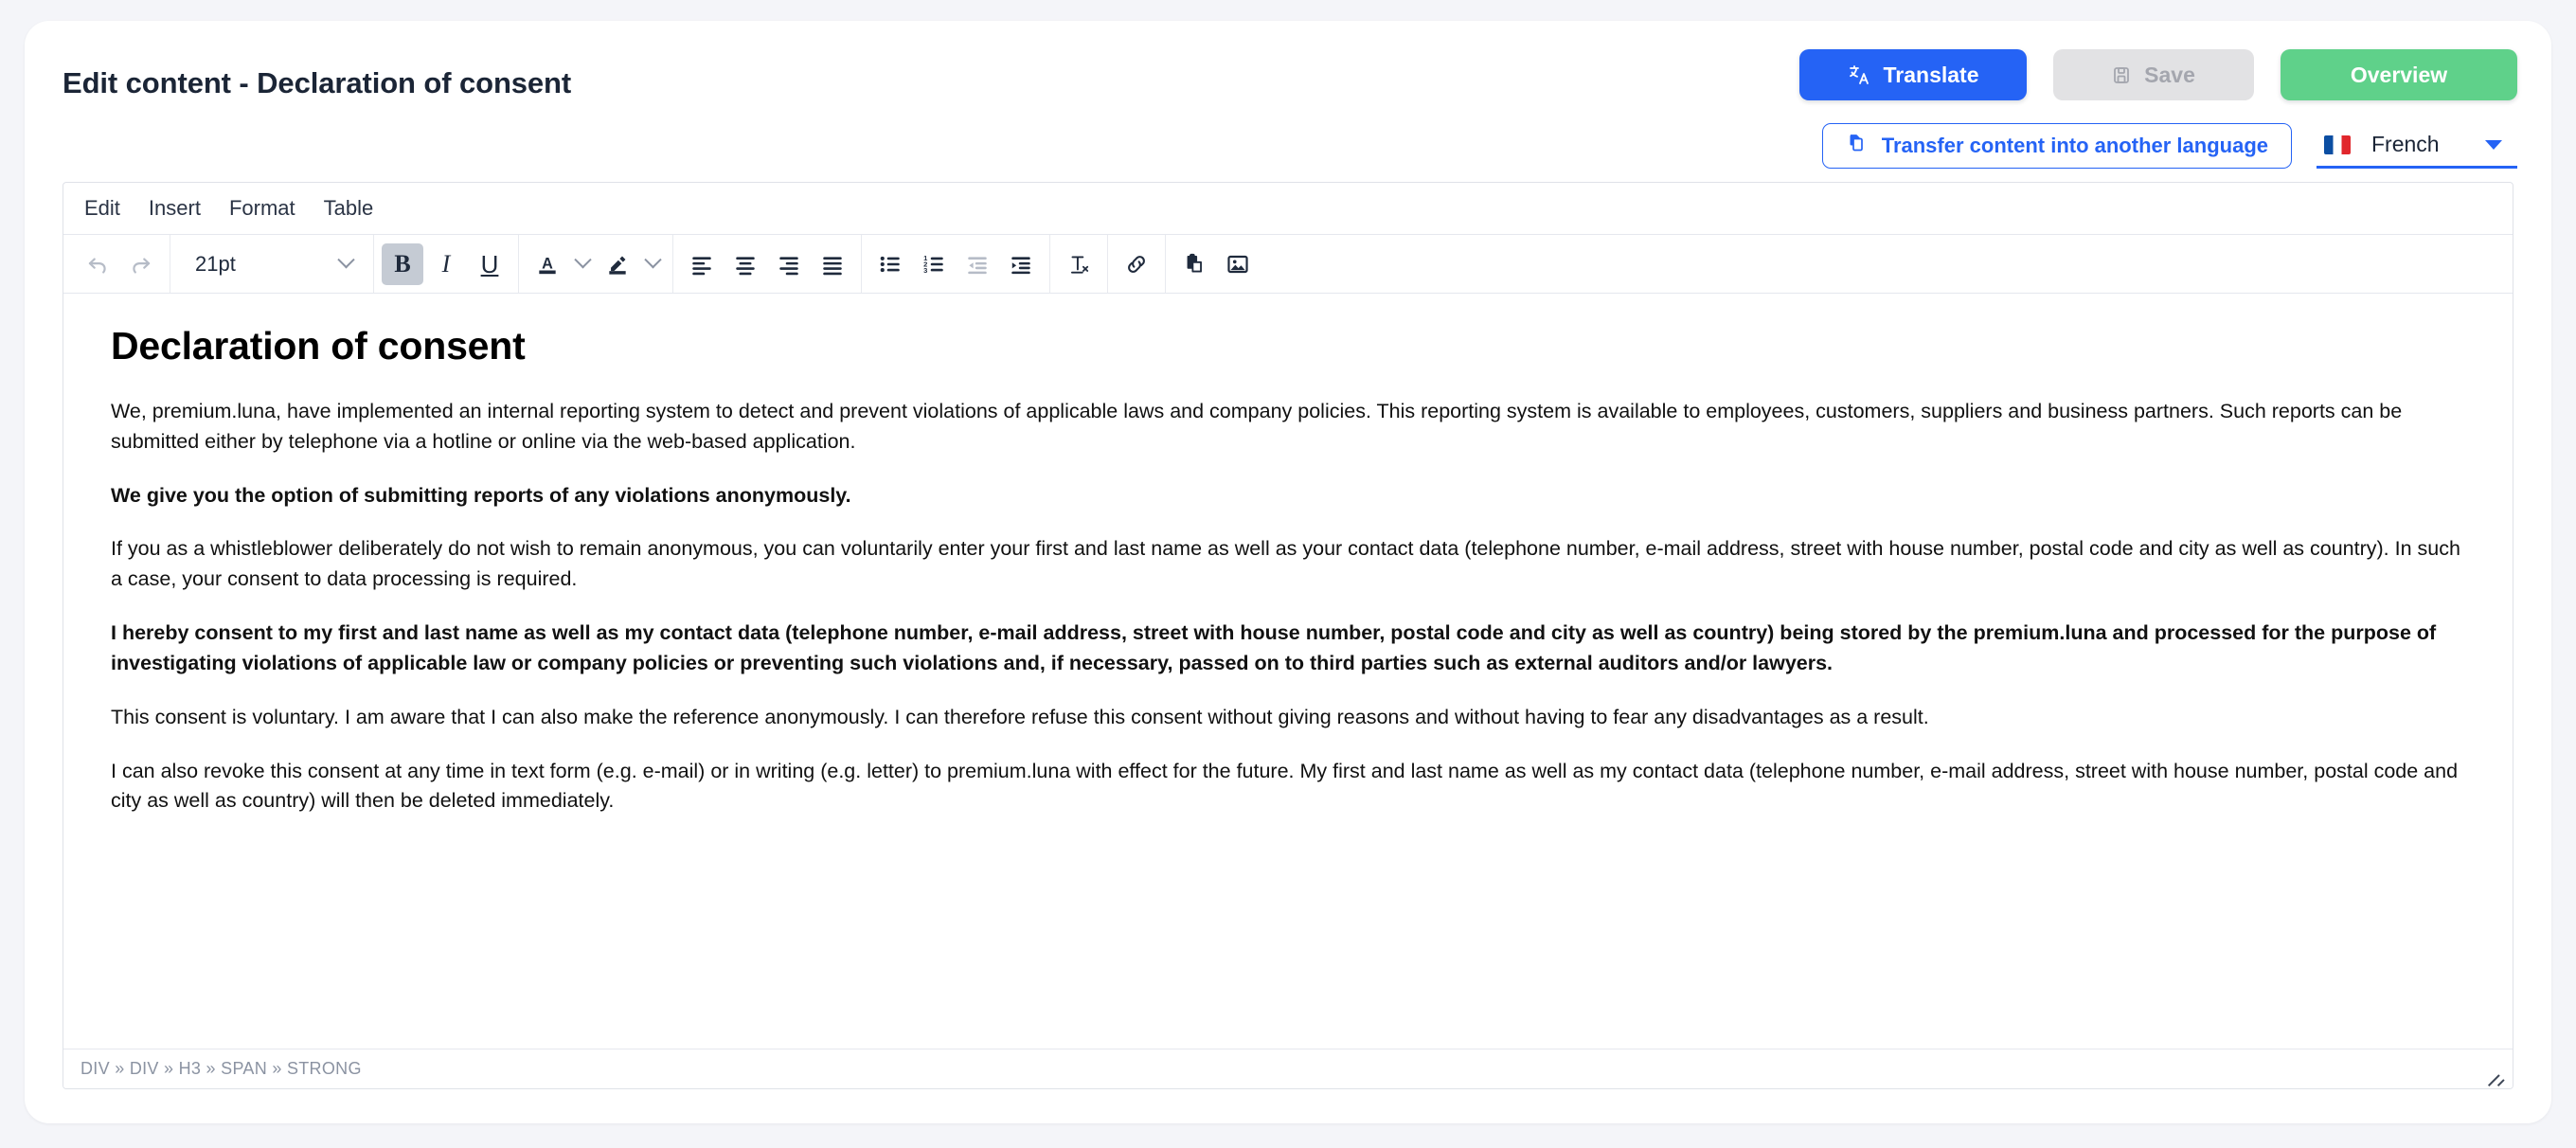 Image resolution: width=2576 pixels, height=1148 pixels. I want to click on copy-document-icon, so click(1856, 146).